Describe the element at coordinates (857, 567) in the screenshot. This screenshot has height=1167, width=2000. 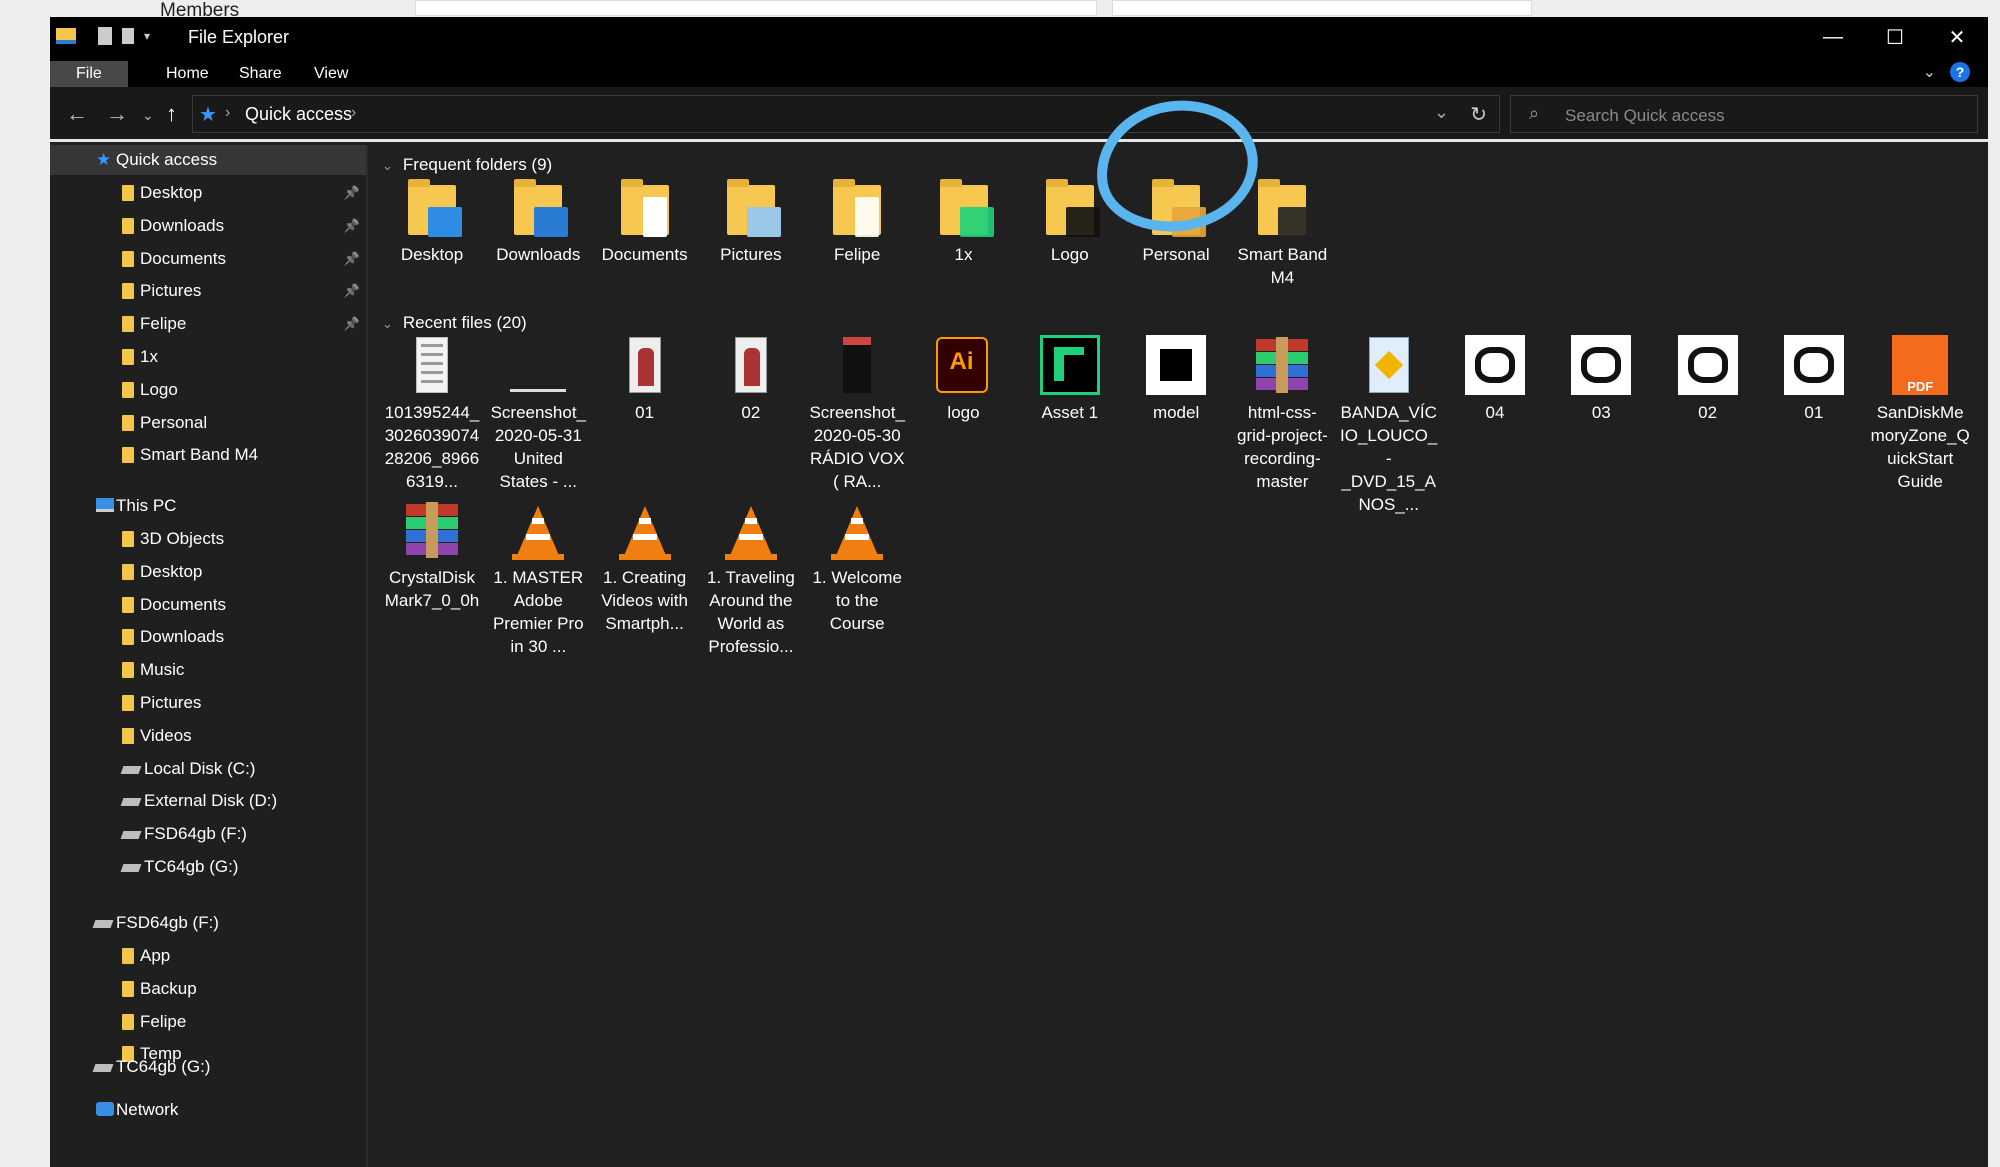
I see `recent-file-tile: 1. Welcome to the Course` at that location.